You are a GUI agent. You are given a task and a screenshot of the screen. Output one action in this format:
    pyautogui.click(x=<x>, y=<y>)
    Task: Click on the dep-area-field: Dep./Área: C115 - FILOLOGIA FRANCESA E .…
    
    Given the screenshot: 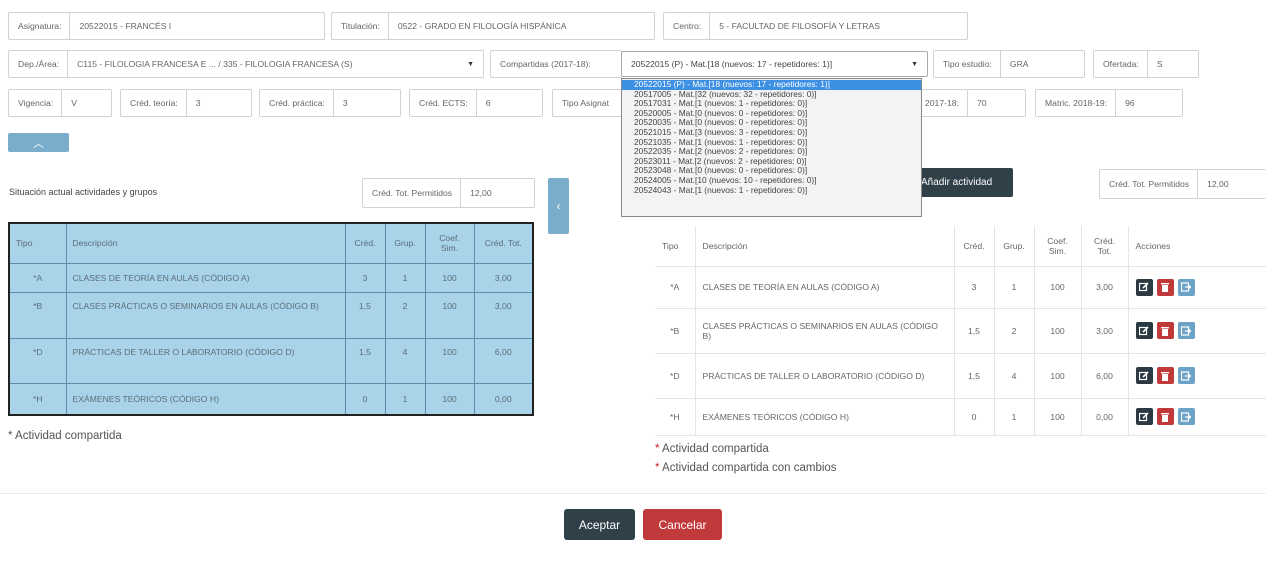 What is the action you would take?
    pyautogui.click(x=246, y=64)
    